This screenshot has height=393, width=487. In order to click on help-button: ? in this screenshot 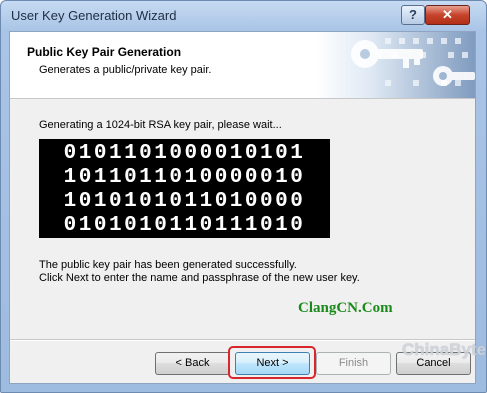, I will do `click(413, 15)`.